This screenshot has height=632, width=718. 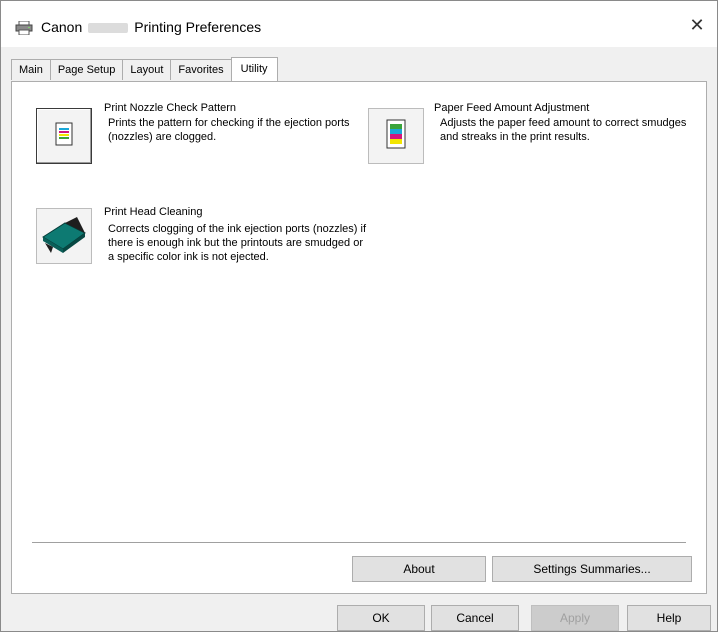 I want to click on title-prefix: Canon, so click(x=62, y=27).